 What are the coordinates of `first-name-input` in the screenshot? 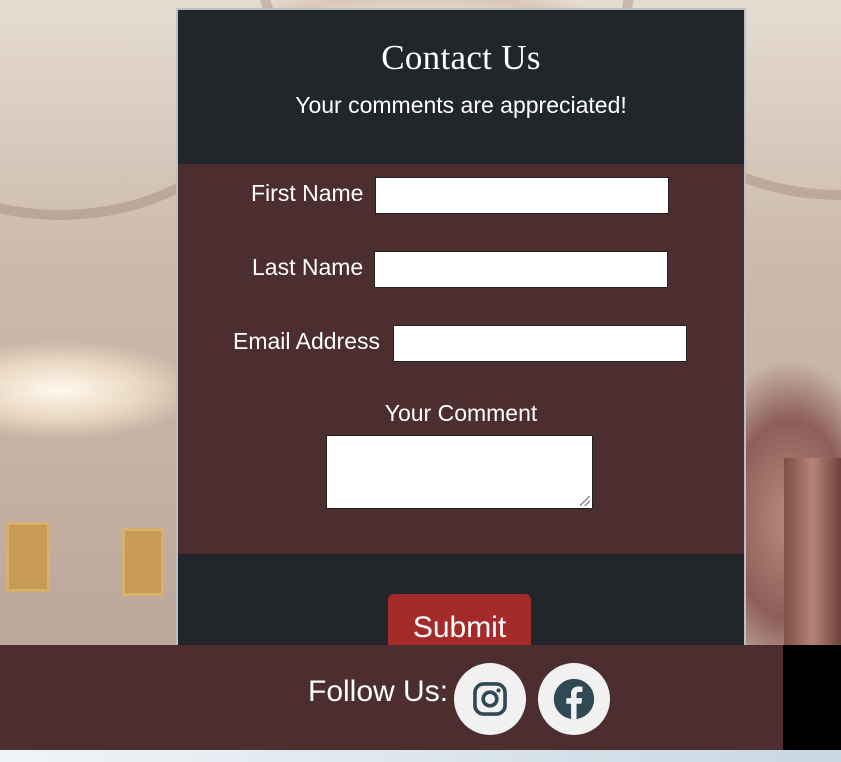 It's located at (522, 195).